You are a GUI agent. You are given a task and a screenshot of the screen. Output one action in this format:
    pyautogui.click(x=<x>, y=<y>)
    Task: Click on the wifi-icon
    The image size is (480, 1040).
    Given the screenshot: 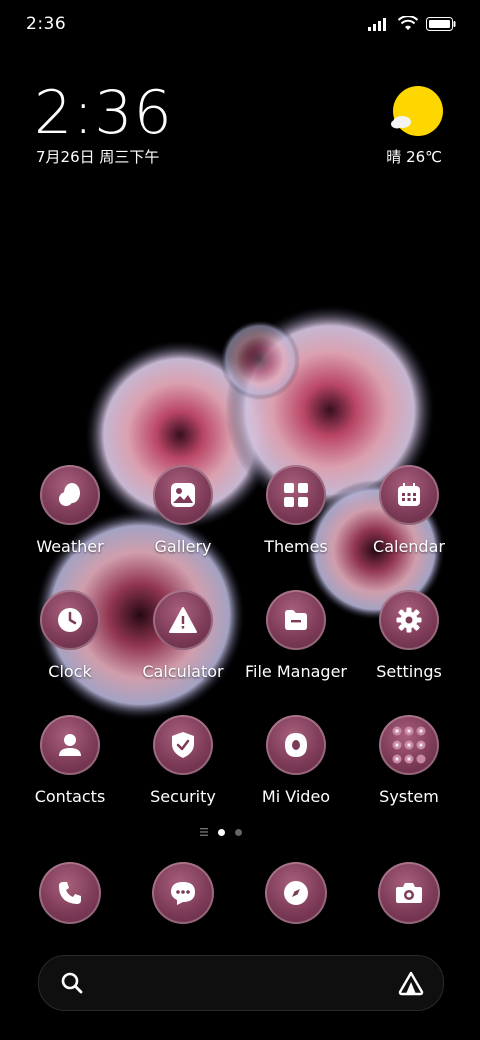 What is the action you would take?
    pyautogui.click(x=408, y=23)
    